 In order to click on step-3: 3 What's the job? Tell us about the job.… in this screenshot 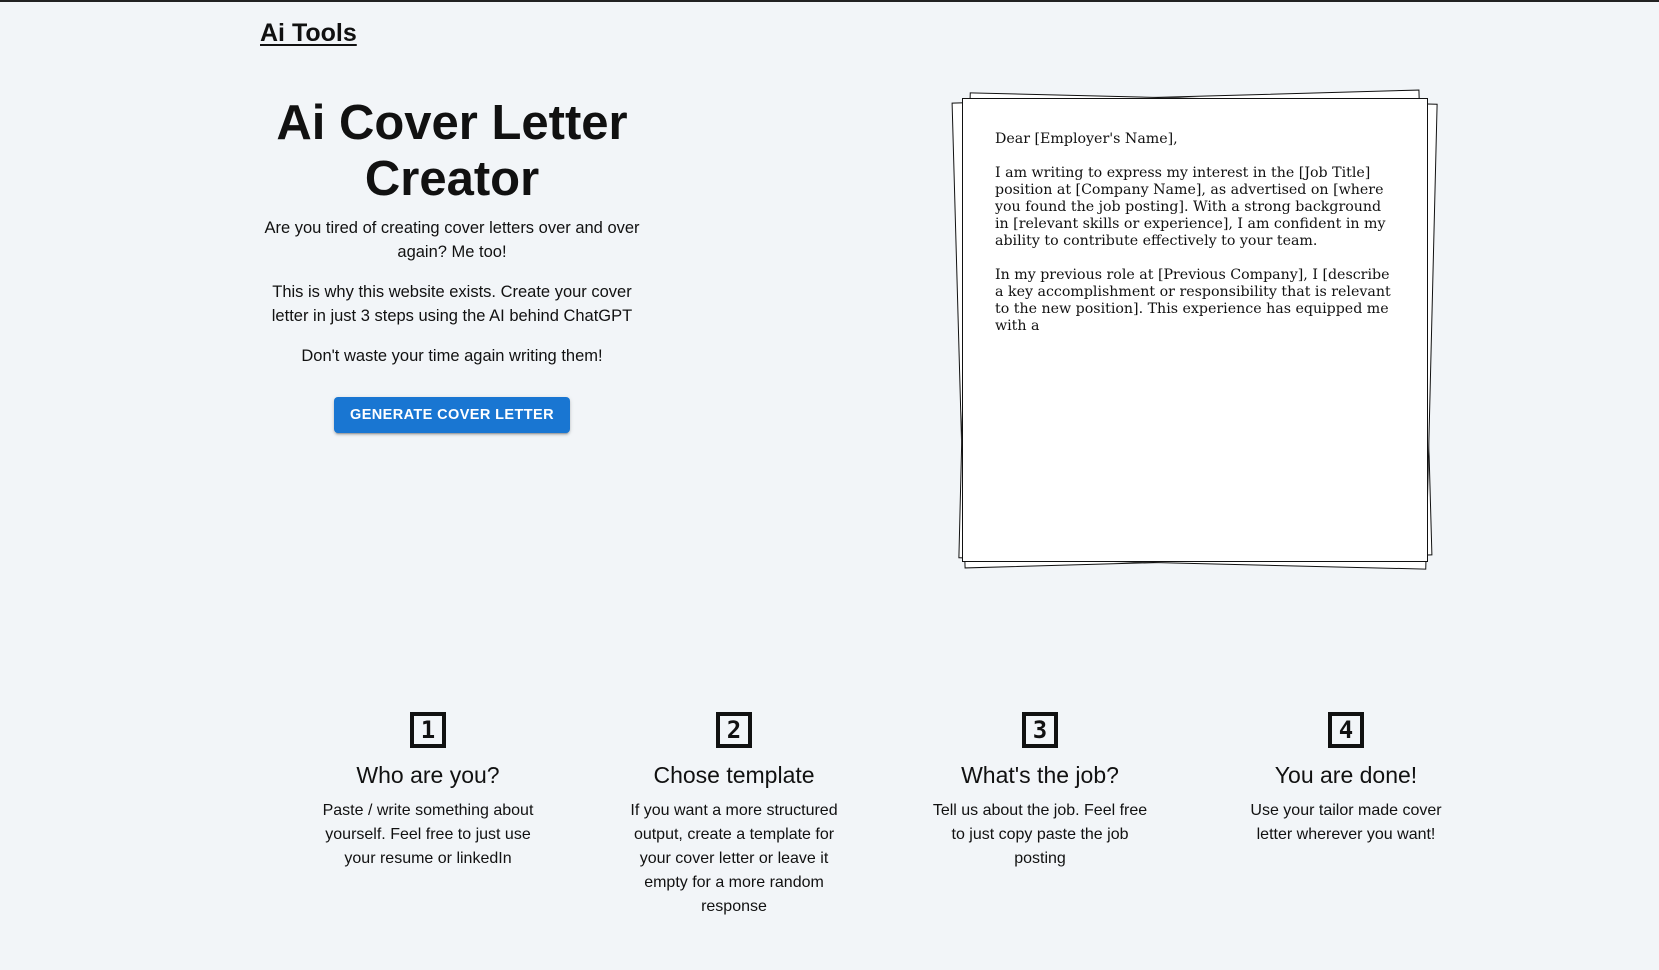, I will do `click(1040, 815)`.